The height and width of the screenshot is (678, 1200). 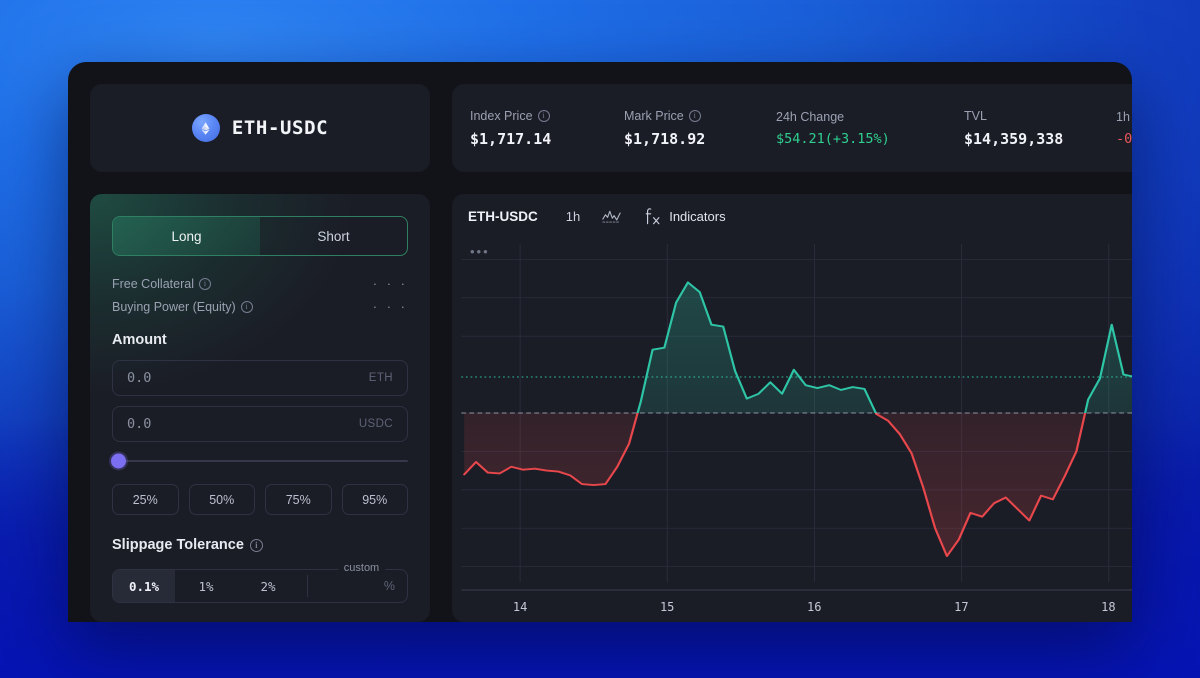 What do you see at coordinates (139, 340) in the screenshot?
I see `amount-title: Amount` at bounding box center [139, 340].